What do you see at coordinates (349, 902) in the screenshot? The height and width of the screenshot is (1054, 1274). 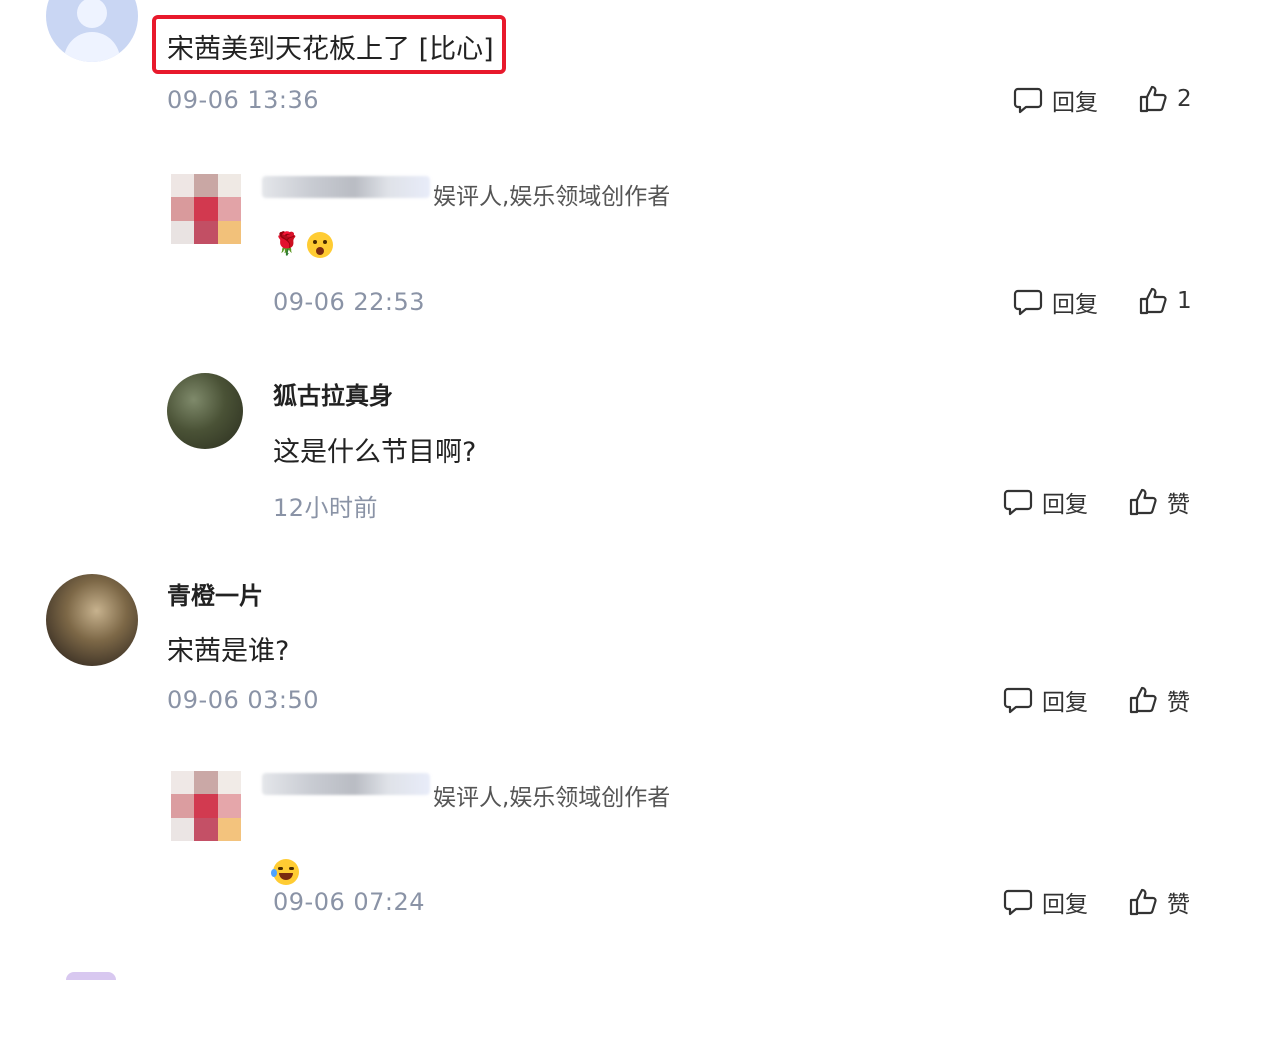 I see `comment-timestamp: 09-06 07:24` at bounding box center [349, 902].